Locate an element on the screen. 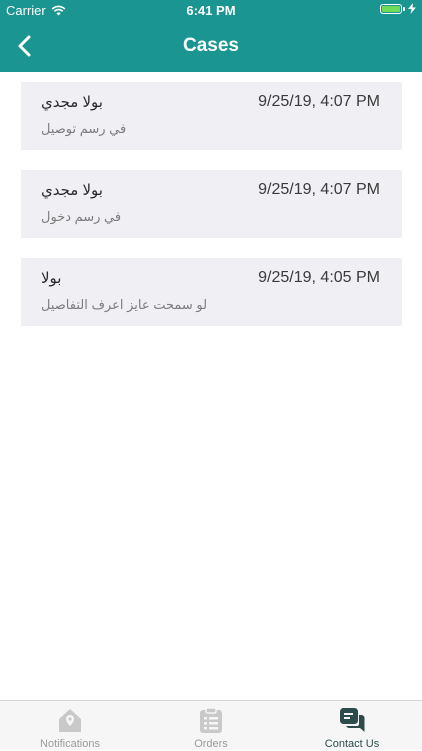 This screenshot has width=422, height=751. status-time: 6:41 PM is located at coordinates (211, 10).